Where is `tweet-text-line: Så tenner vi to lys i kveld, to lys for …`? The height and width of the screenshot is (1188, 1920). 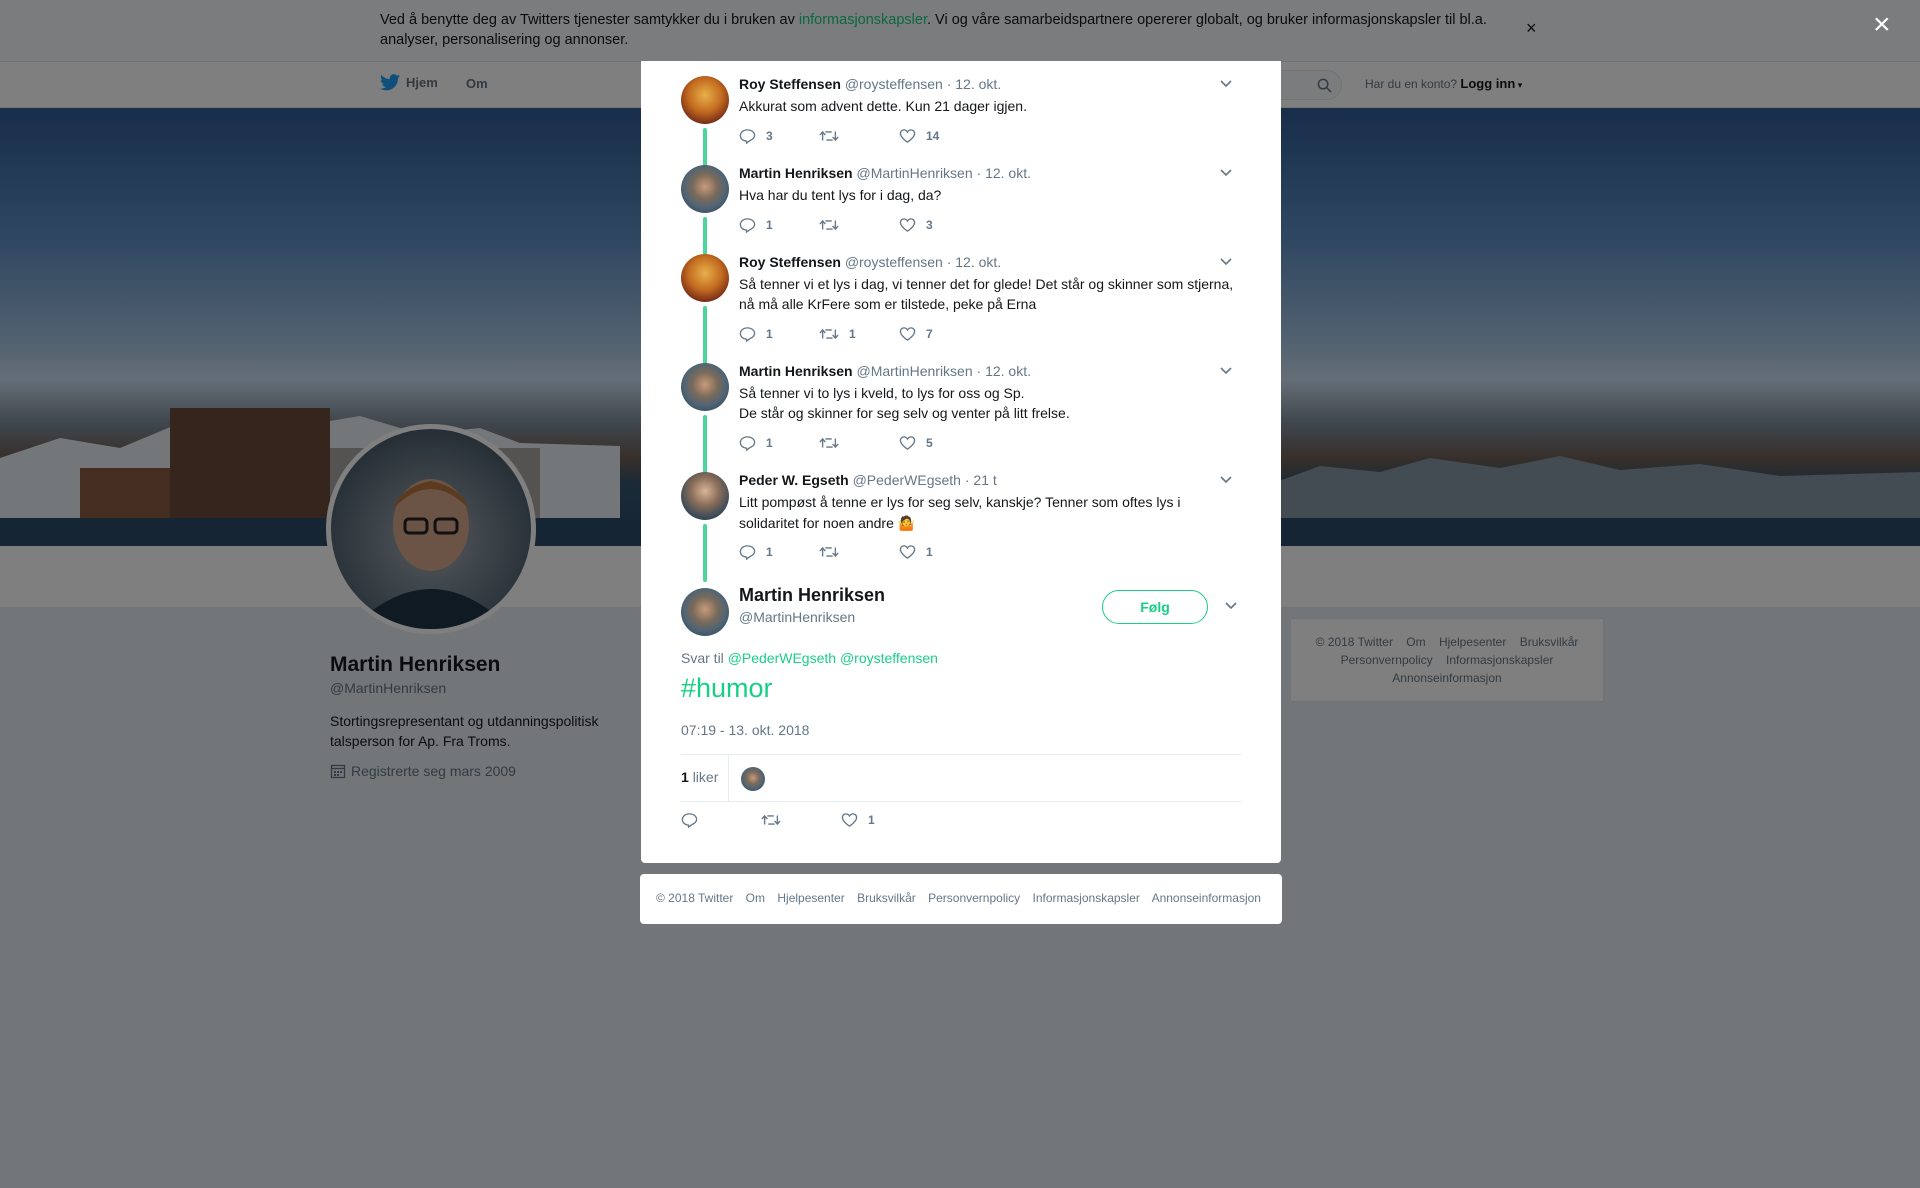
tweet-text-line: Så tenner vi to lys i kveld, to lys for … is located at coordinates (882, 393).